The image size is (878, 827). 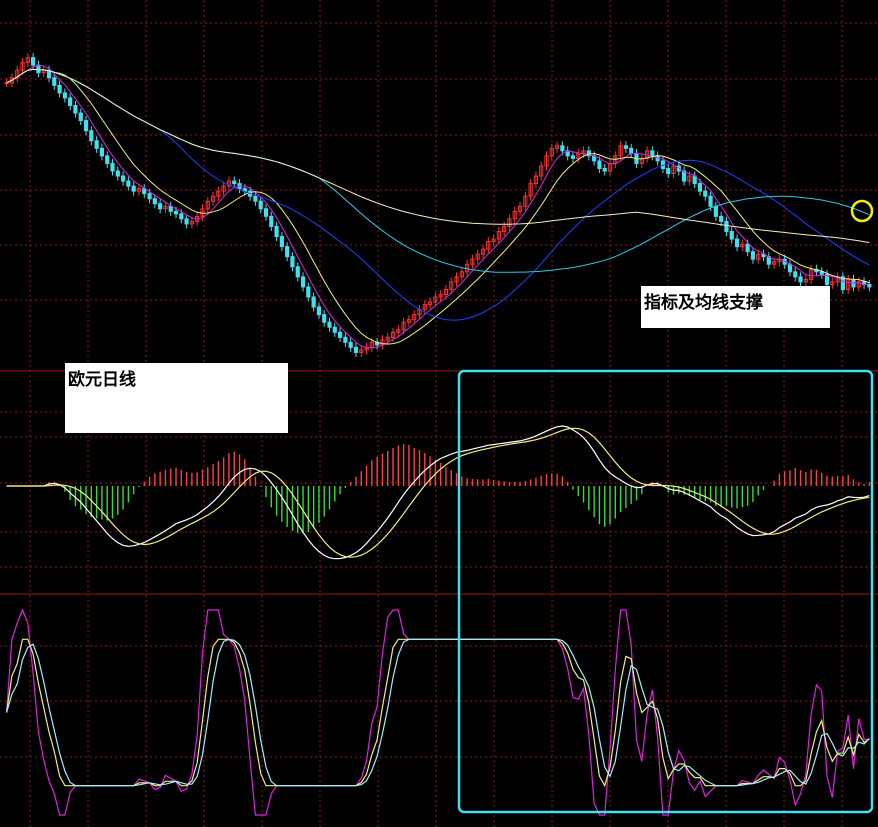 I want to click on support-marker-circle, so click(x=862, y=211).